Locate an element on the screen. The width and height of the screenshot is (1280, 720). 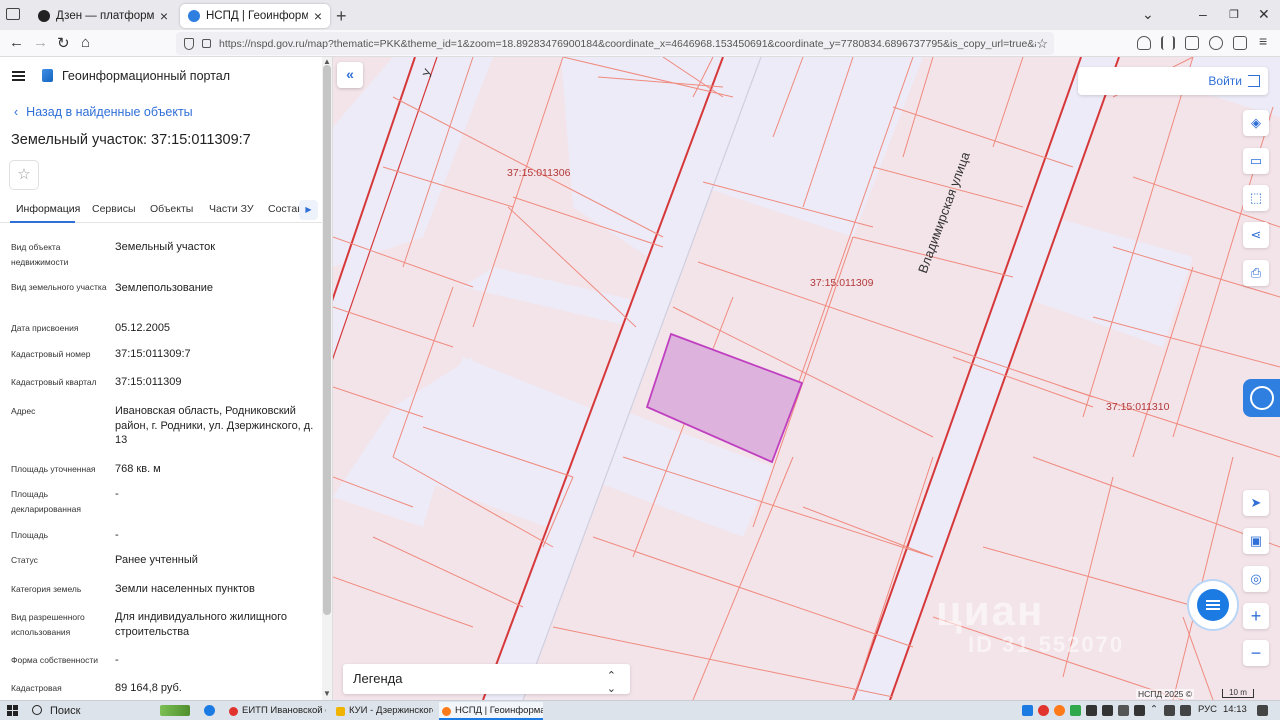
share-icon: ⋖ is located at coordinates (1256, 235).